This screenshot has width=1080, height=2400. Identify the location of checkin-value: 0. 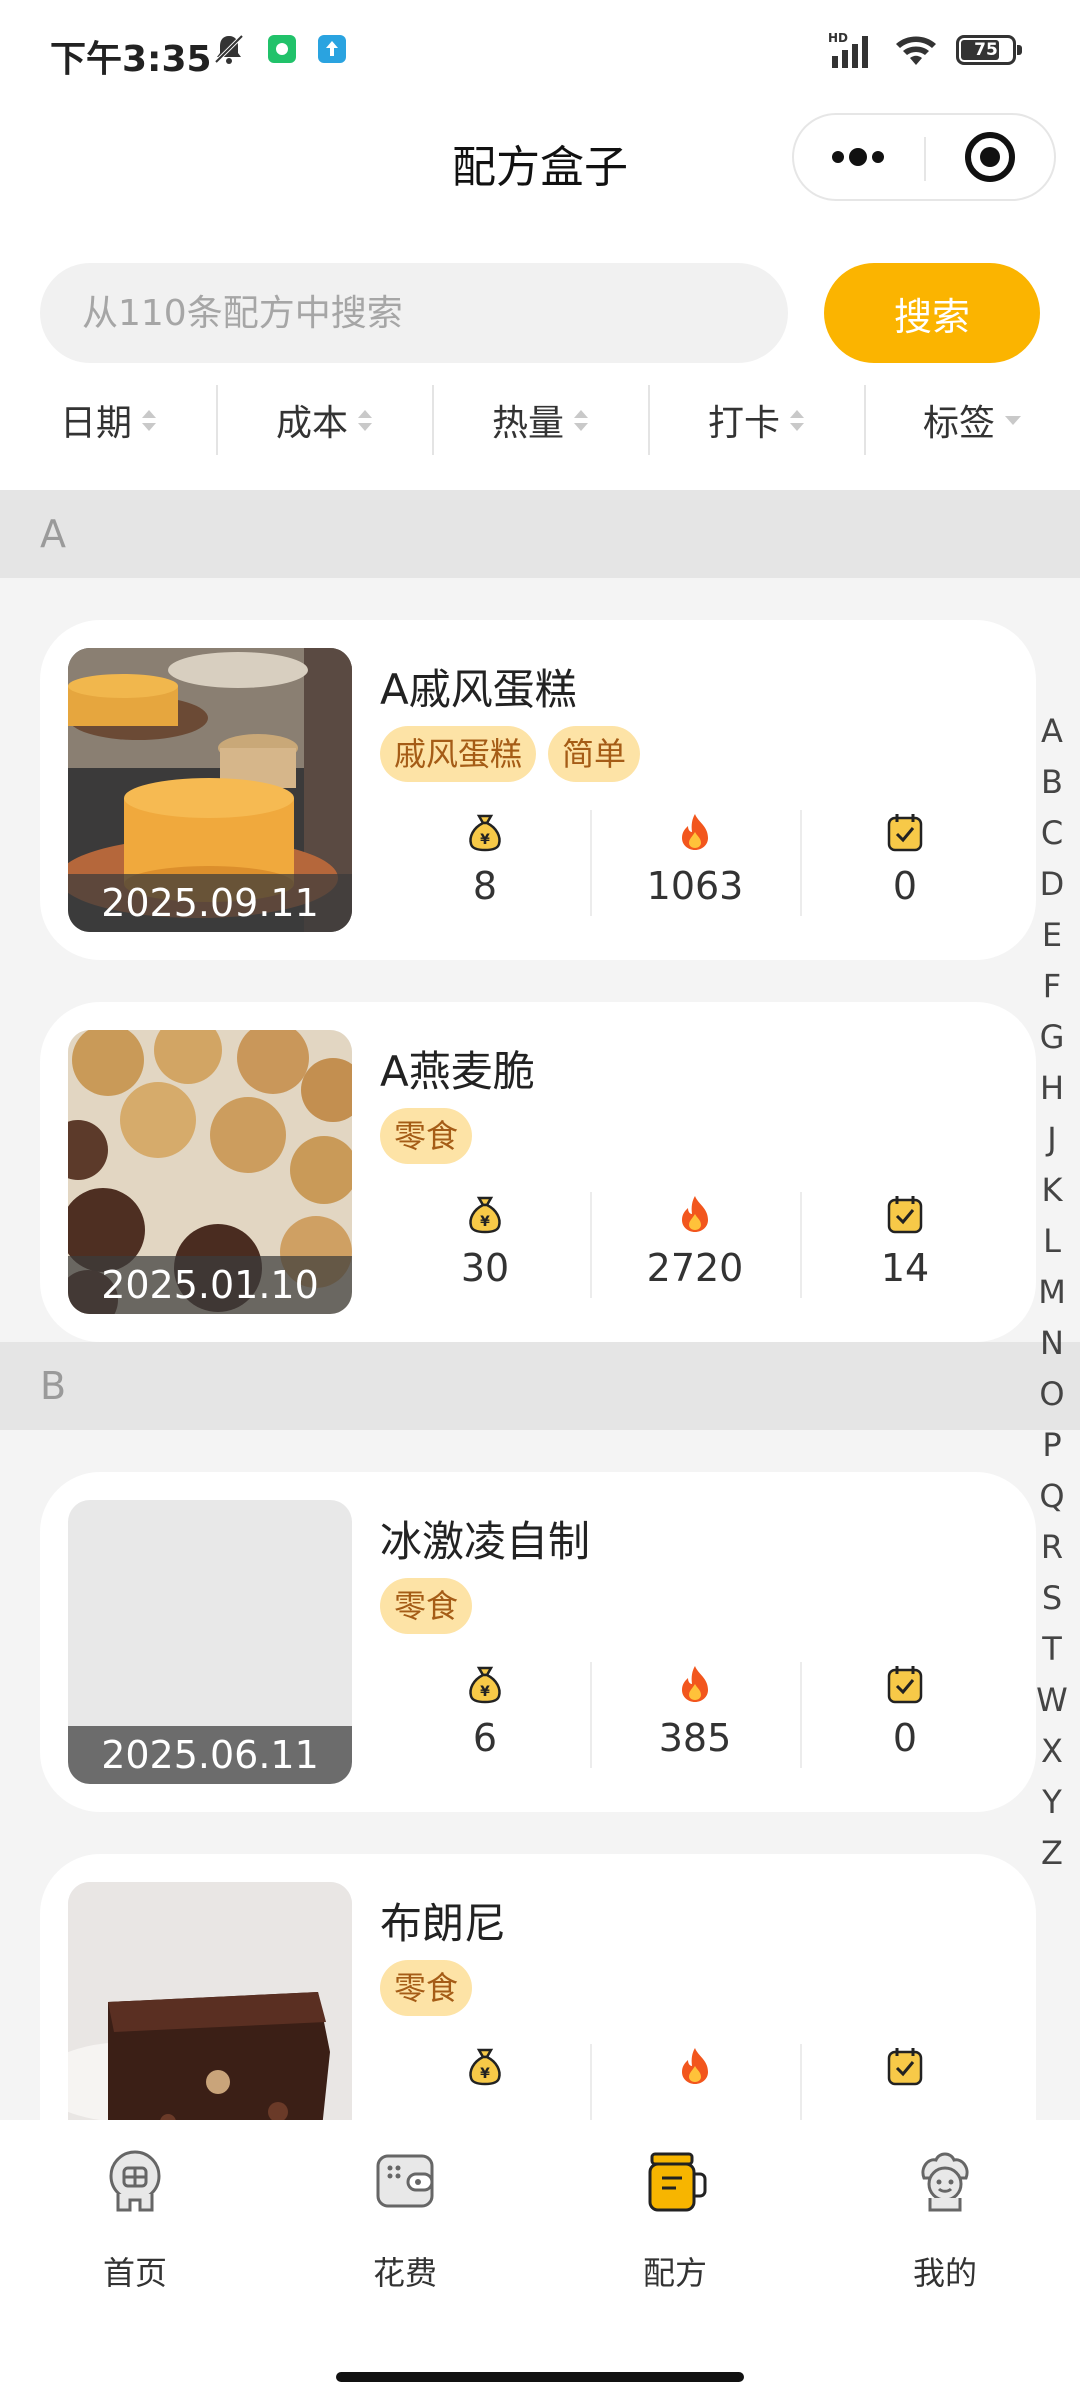
(905, 1738).